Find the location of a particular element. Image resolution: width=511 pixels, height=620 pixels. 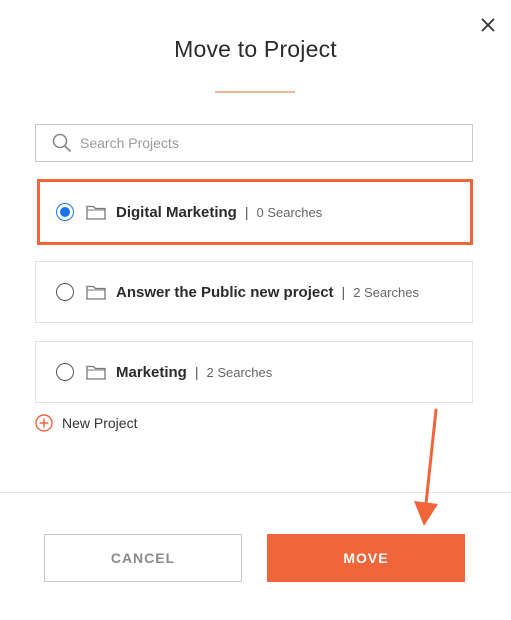

new-project-button: New Project is located at coordinates (86, 423).